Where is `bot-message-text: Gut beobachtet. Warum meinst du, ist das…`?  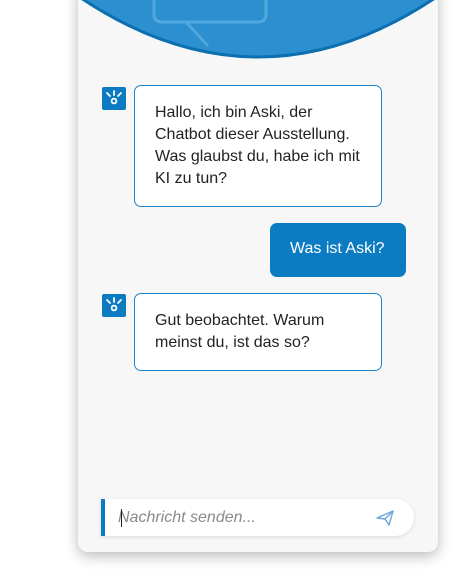 bot-message-text: Gut beobachtet. Warum meinst du, ist das… is located at coordinates (240, 331).